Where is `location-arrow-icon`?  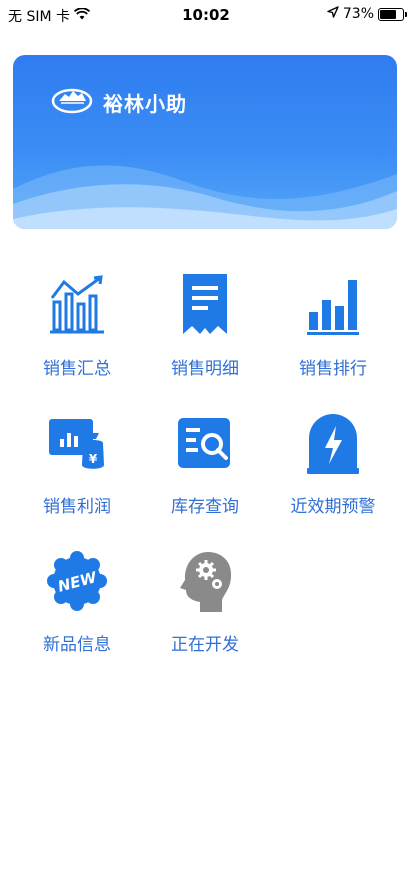
location-arrow-icon is located at coordinates (333, 14).